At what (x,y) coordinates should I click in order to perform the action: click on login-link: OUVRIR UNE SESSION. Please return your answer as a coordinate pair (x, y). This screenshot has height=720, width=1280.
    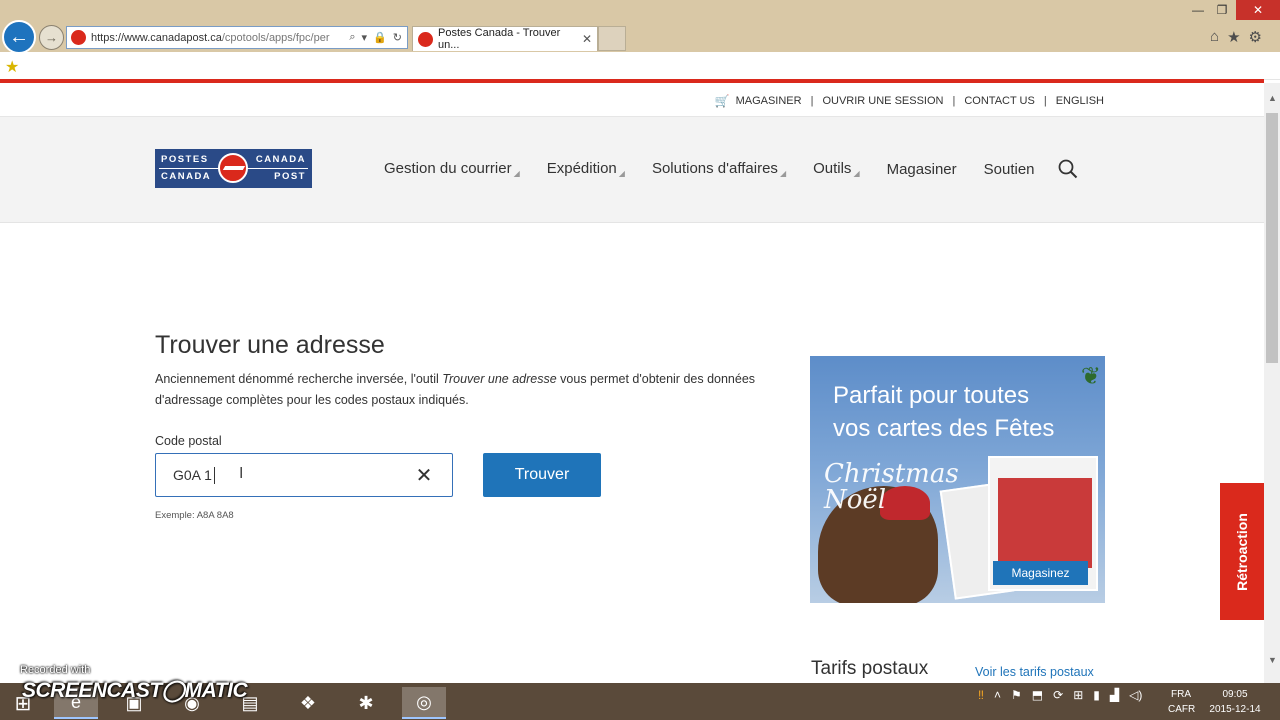
    Looking at the image, I should click on (882, 101).